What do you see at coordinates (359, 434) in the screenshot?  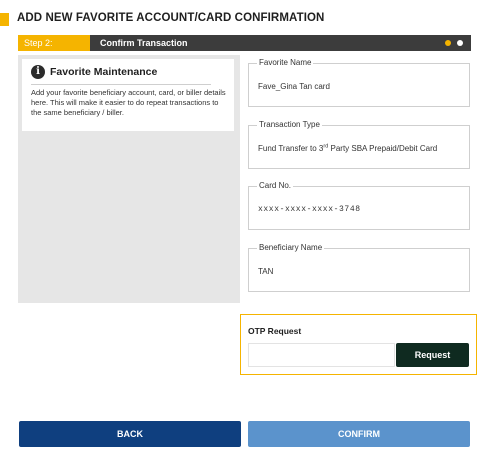 I see `confirm-button: CONFIRM` at bounding box center [359, 434].